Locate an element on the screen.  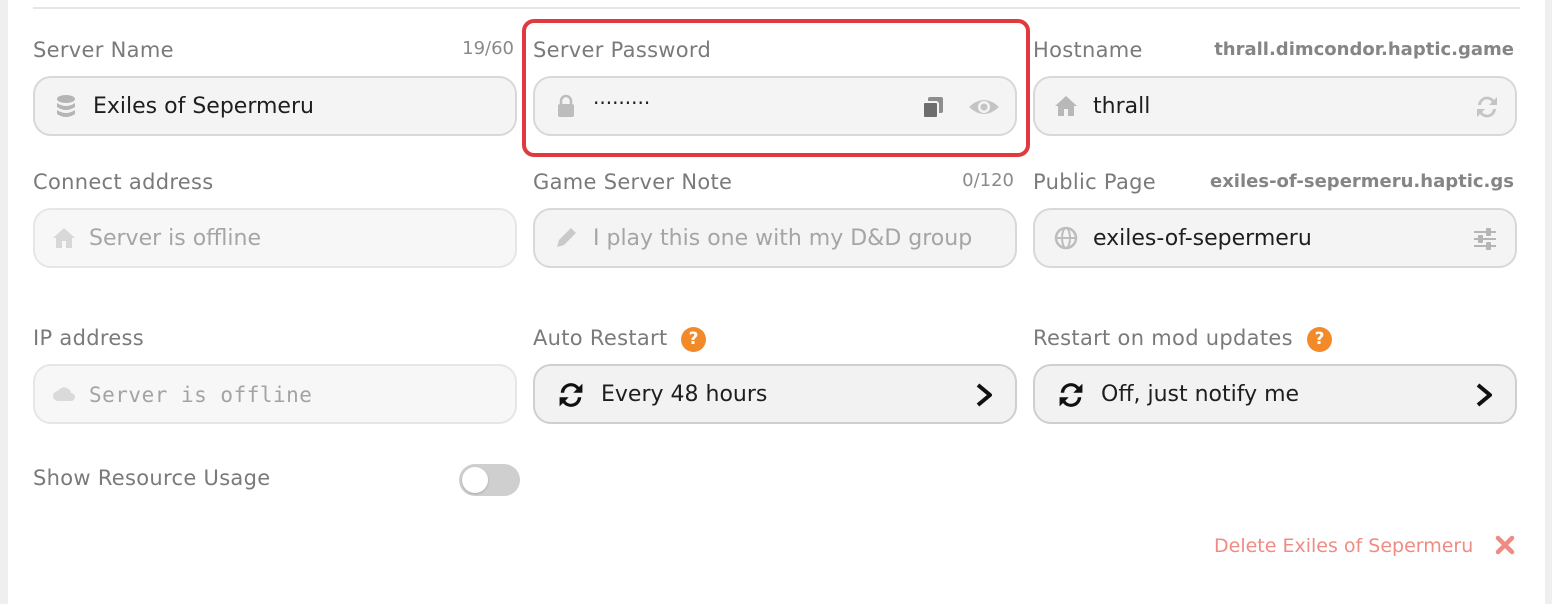
toggle-knob is located at coordinates (475, 480).